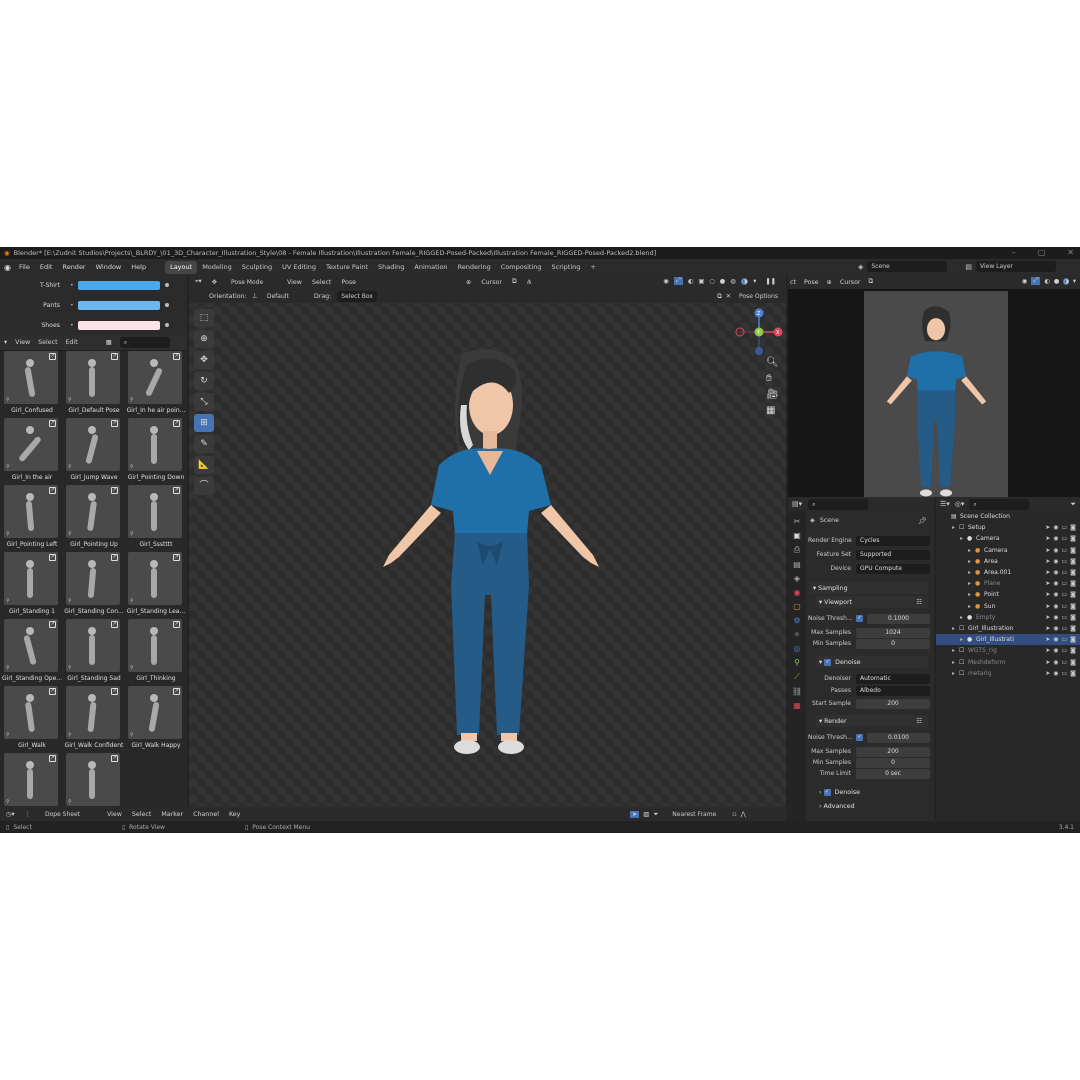 The image size is (1080, 1080). What do you see at coordinates (1016, 673) in the screenshot?
I see `outliner-row: ▸ ☐ metarig ➤ ◉ ▭ ◙` at bounding box center [1016, 673].